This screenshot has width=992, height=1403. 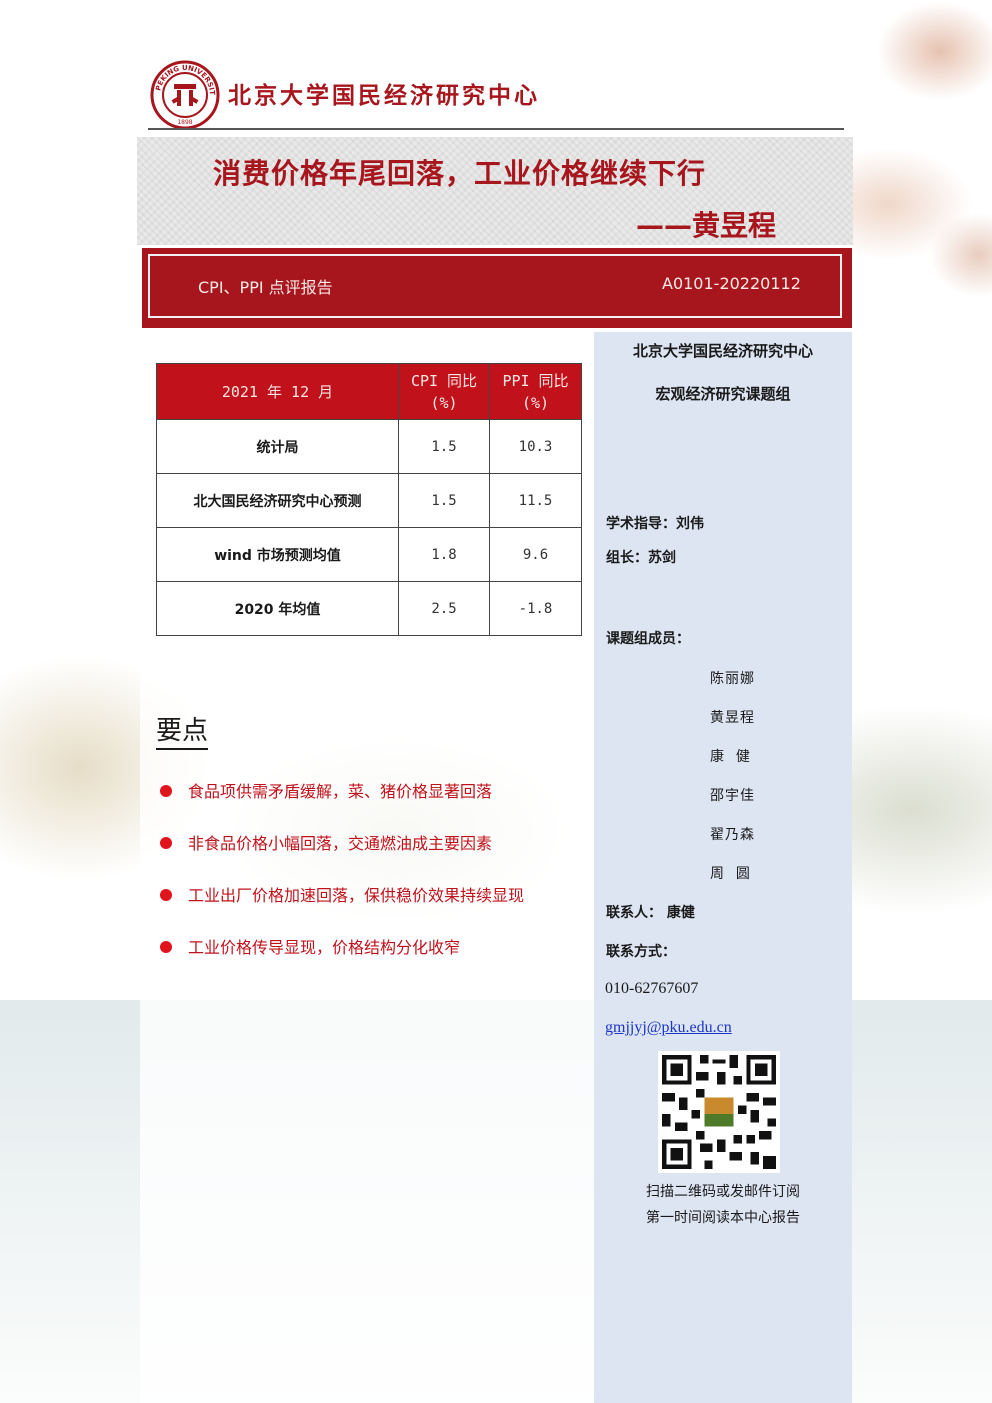 What do you see at coordinates (652, 988) in the screenshot?
I see `sidebar-phone: 010-62767607` at bounding box center [652, 988].